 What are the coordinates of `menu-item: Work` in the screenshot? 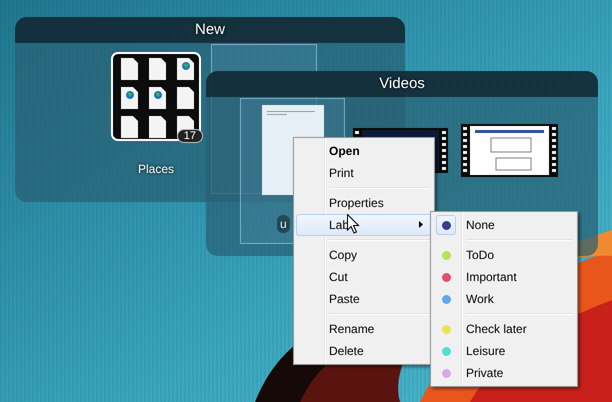 It's located at (504, 299).